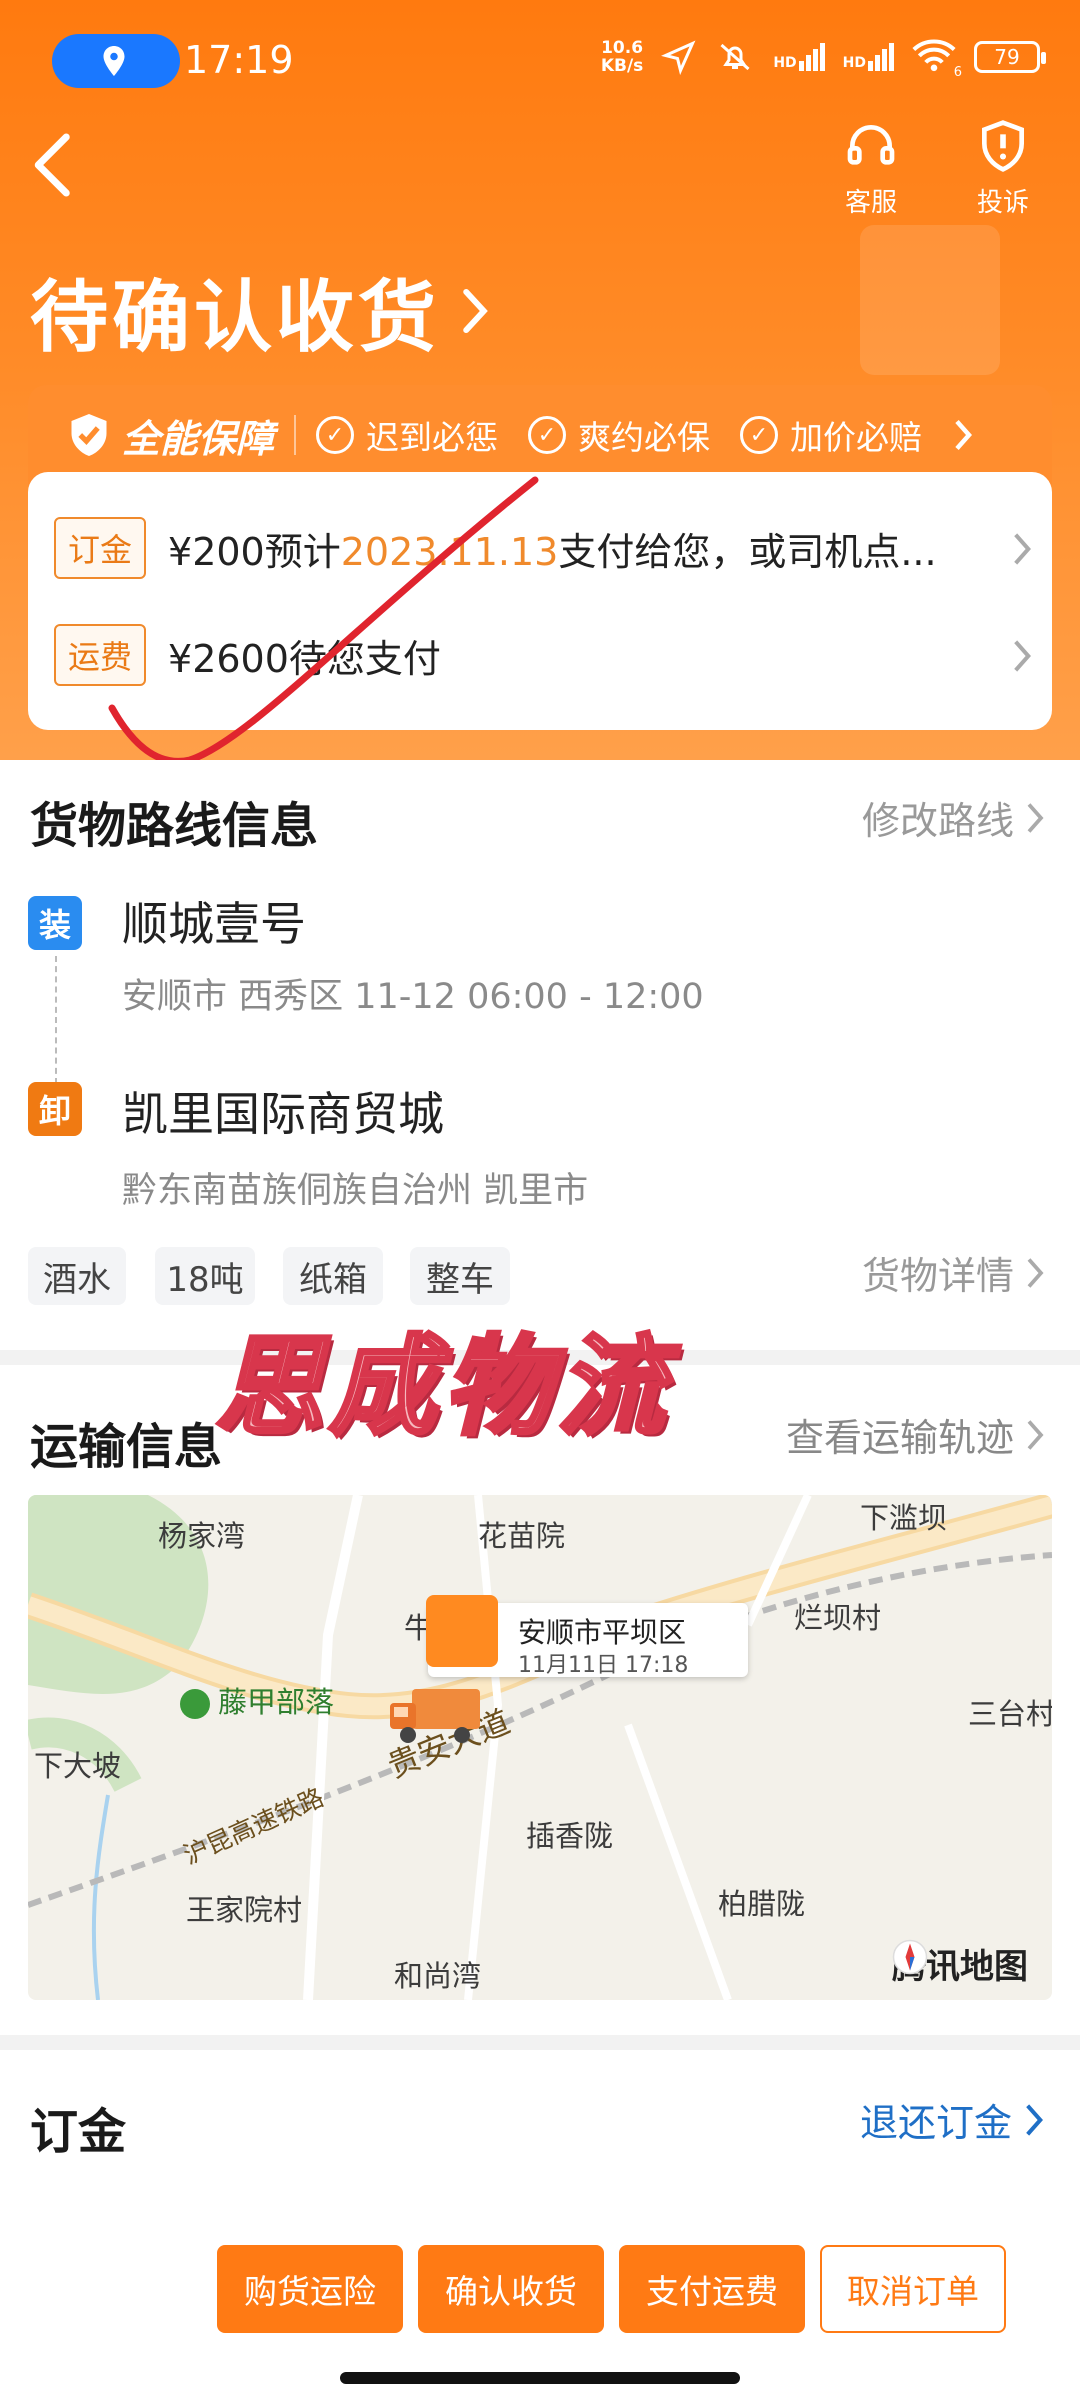  I want to click on cargo-details-link: 货物详情, so click(954, 1272).